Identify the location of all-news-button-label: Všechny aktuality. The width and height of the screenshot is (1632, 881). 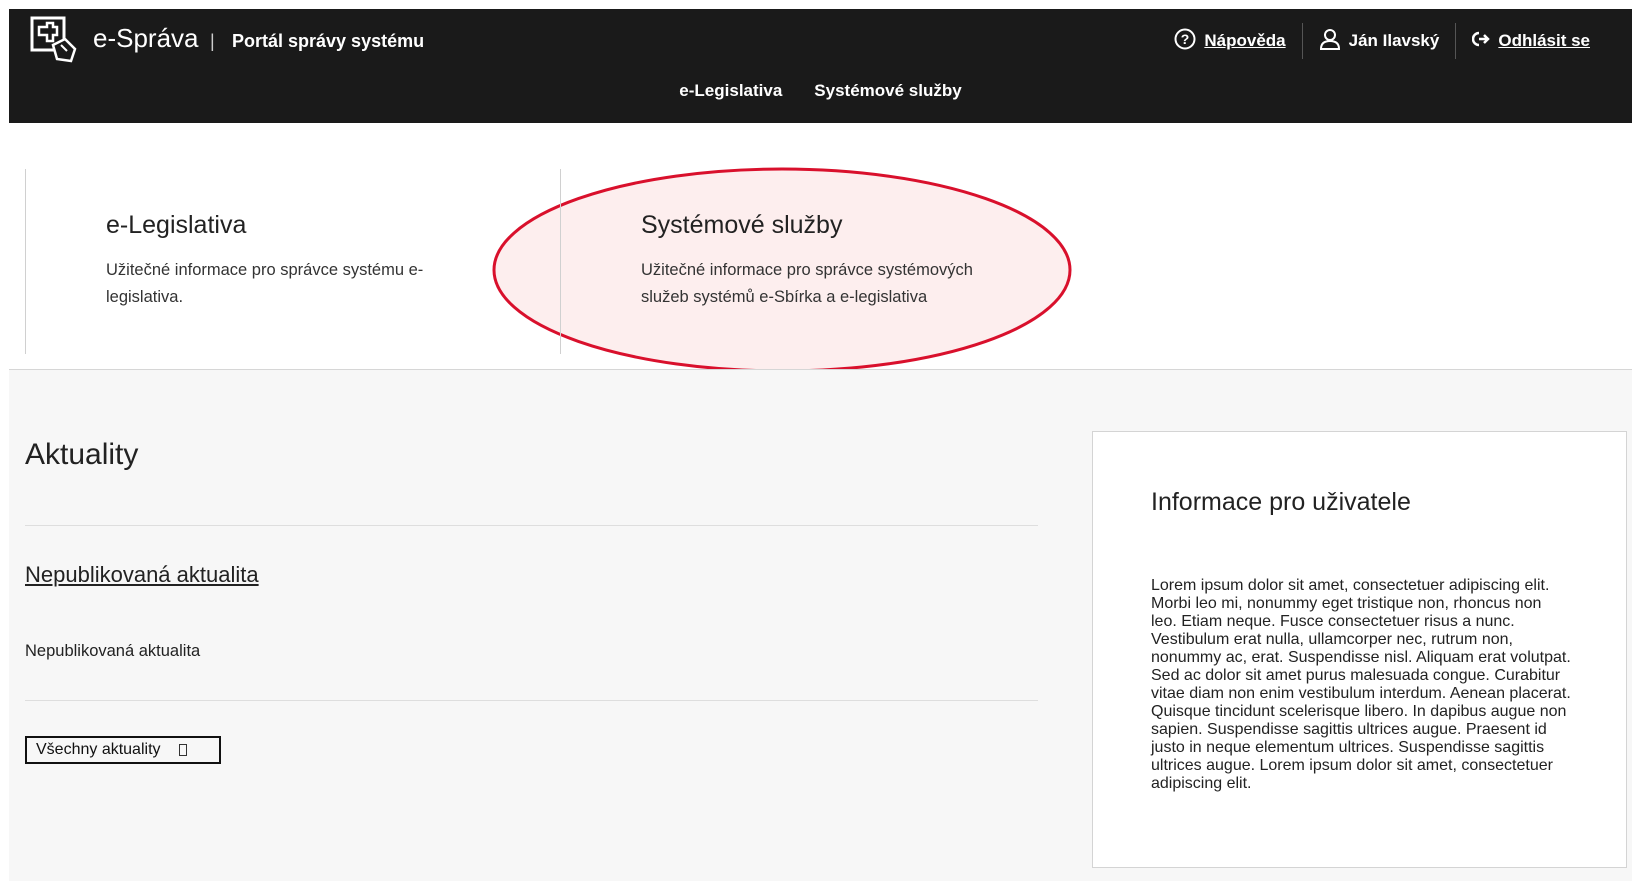
(98, 749).